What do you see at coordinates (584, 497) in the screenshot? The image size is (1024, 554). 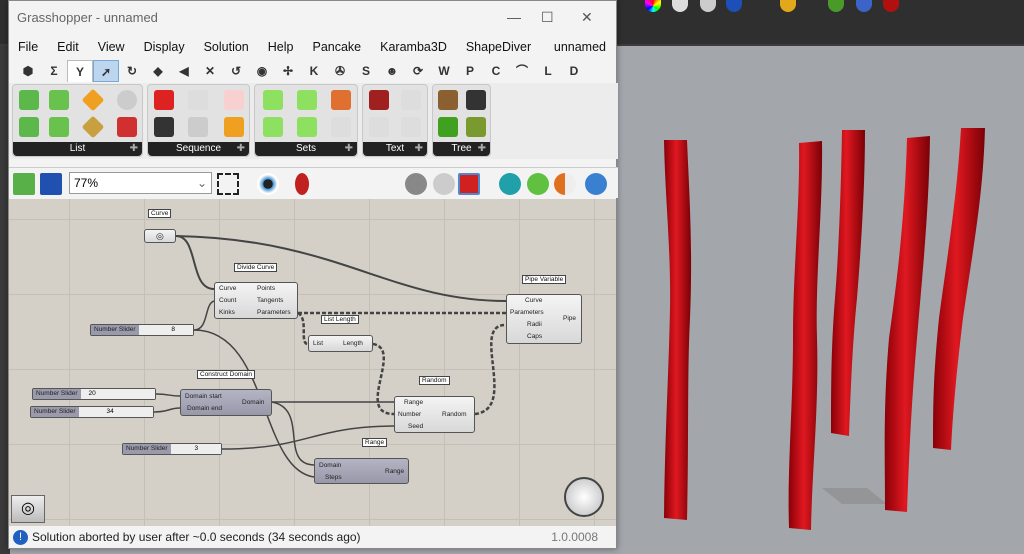 I see `navigation-widget` at bounding box center [584, 497].